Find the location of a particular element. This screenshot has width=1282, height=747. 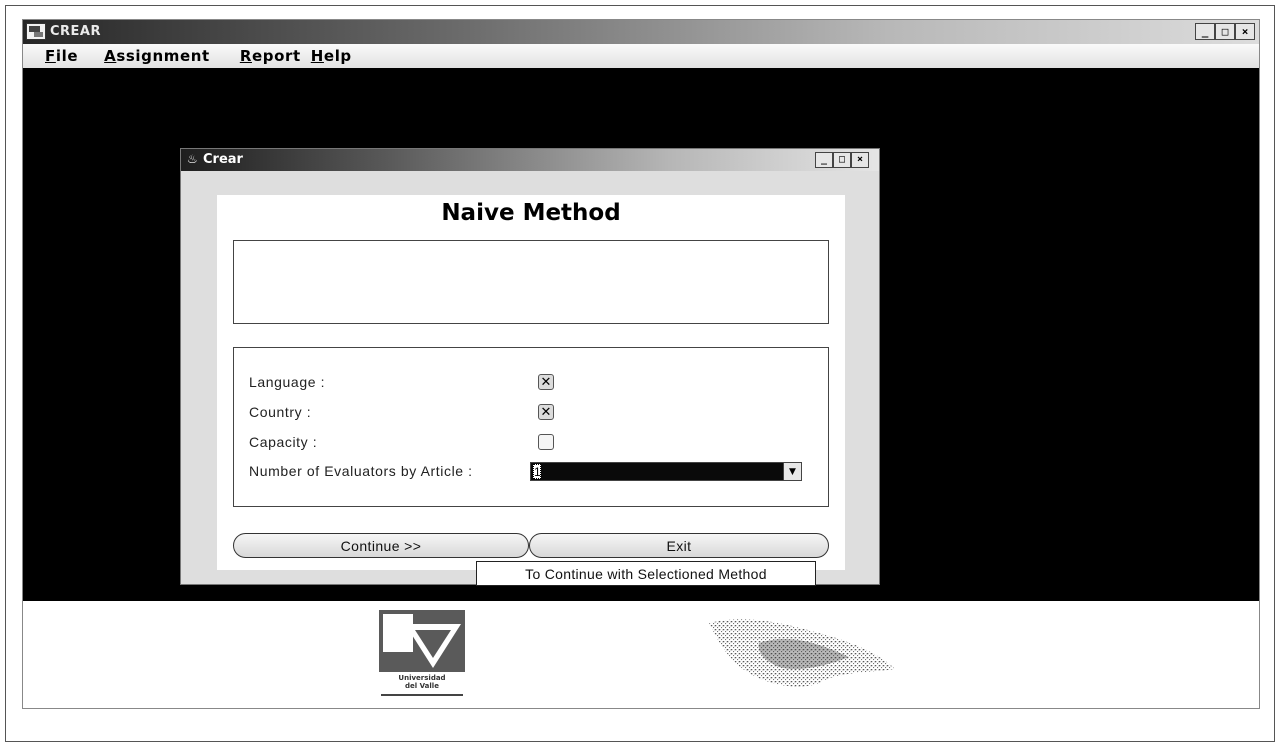

dialog-maximize-button: □ is located at coordinates (842, 160).